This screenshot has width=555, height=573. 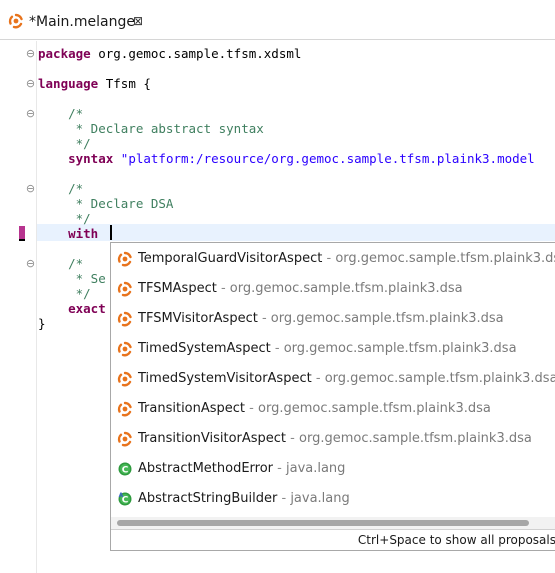 What do you see at coordinates (138, 21) in the screenshot?
I see `close-icon: ⊠` at bounding box center [138, 21].